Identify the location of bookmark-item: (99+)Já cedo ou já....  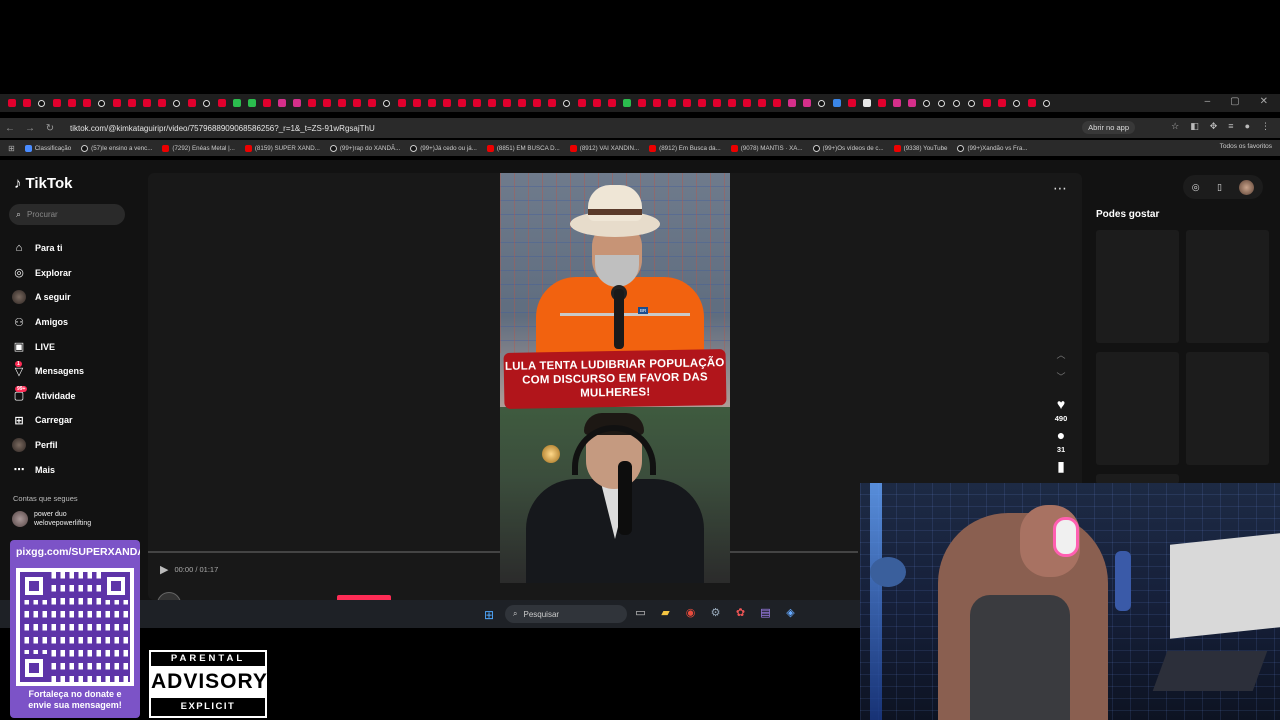
(443, 148).